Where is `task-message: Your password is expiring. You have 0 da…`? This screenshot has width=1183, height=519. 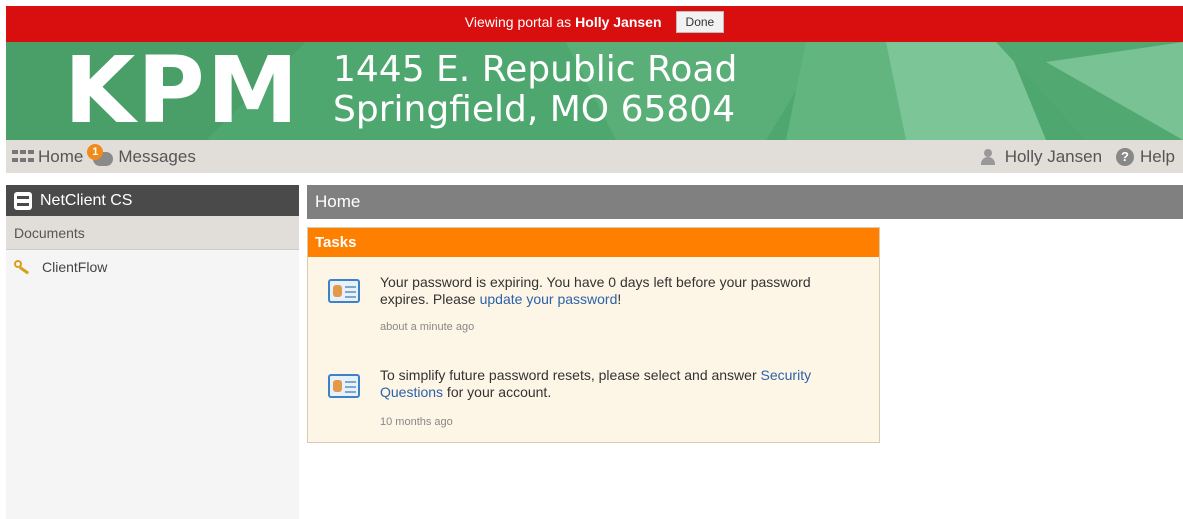 task-message: Your password is expiring. You have 0 da… is located at coordinates (620, 291).